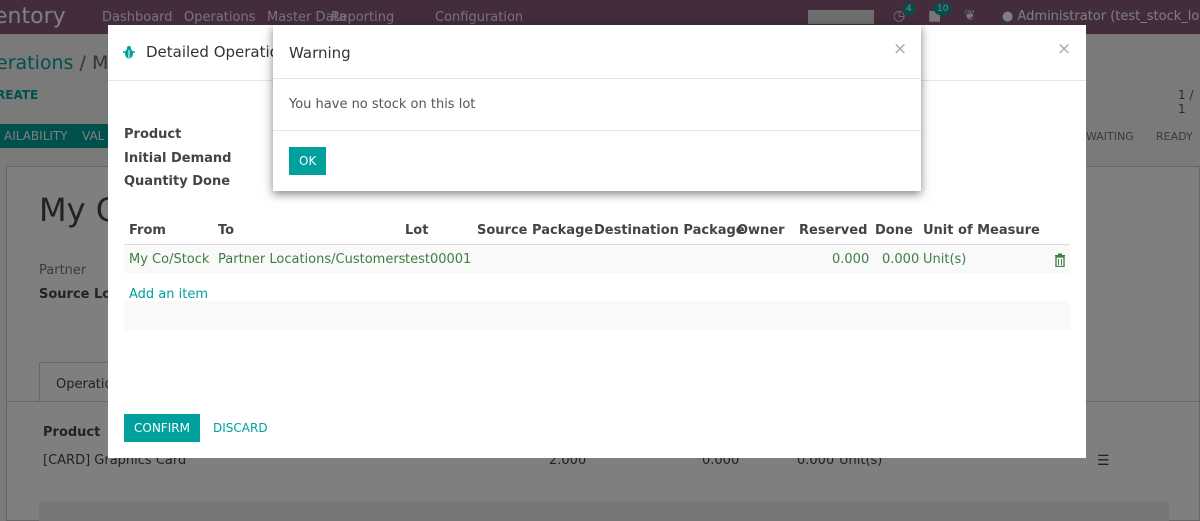 The width and height of the screenshot is (1200, 521). Describe the element at coordinates (162, 428) in the screenshot. I see `confirm-button: Confirm` at that location.